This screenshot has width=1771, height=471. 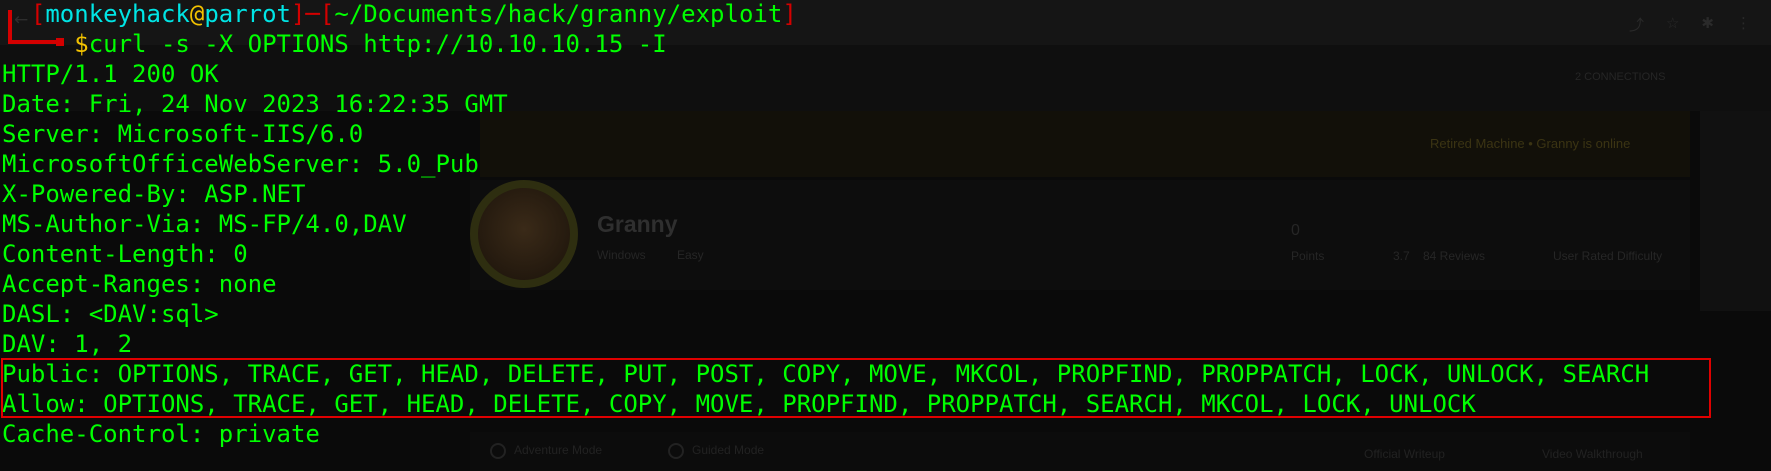 I want to click on output-line: Accept-Ranges: none, so click(x=139, y=284).